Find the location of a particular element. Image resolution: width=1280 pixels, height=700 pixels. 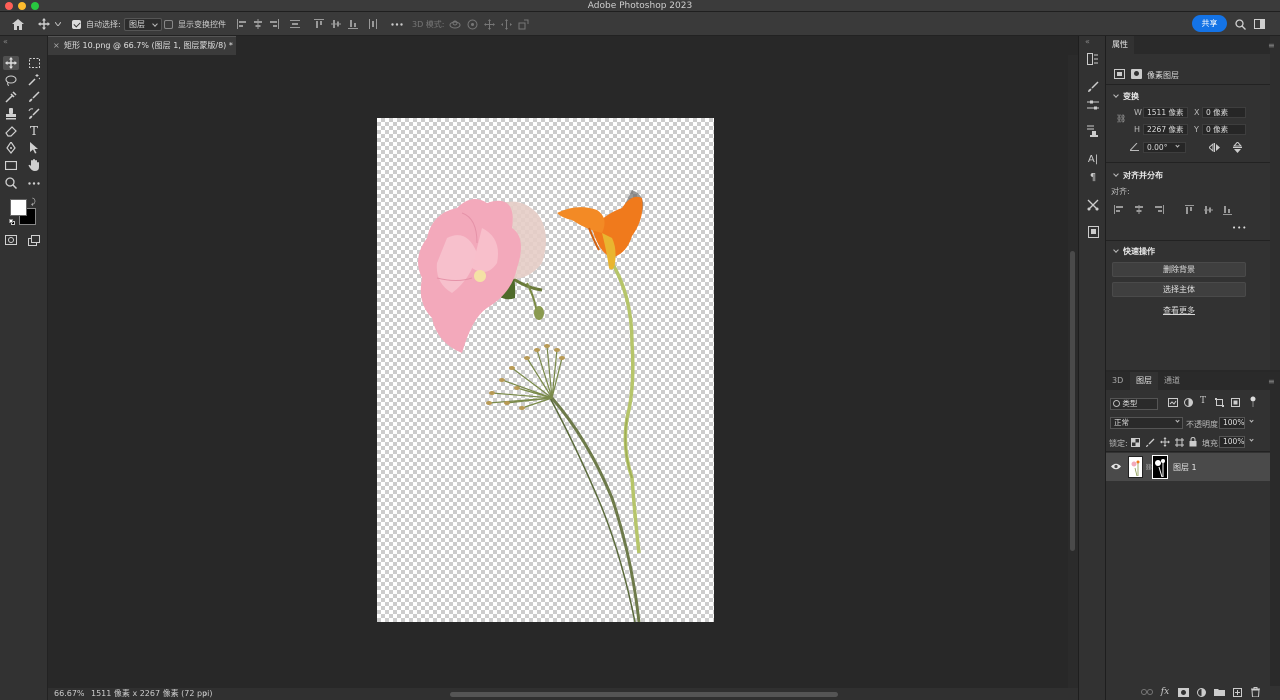

slide-3d-icon is located at coordinates (506, 24).